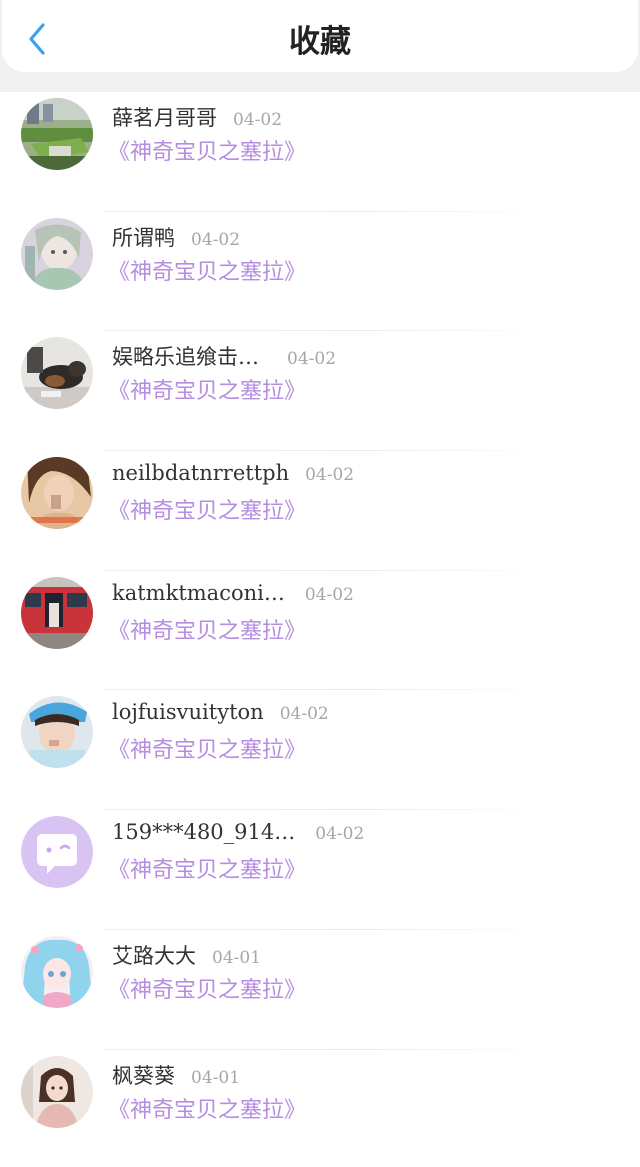  Describe the element at coordinates (188, 712) in the screenshot. I see `user-name: lojfuisvuityton` at that location.